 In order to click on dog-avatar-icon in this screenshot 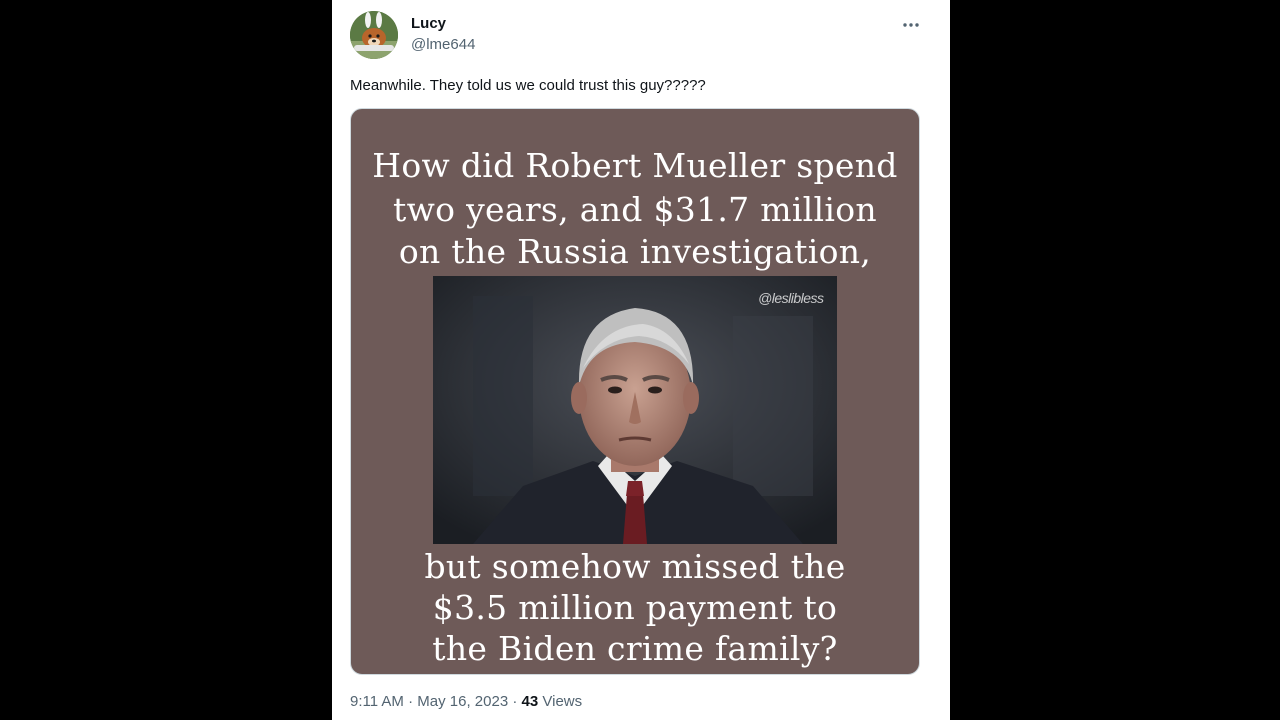, I will do `click(374, 35)`.